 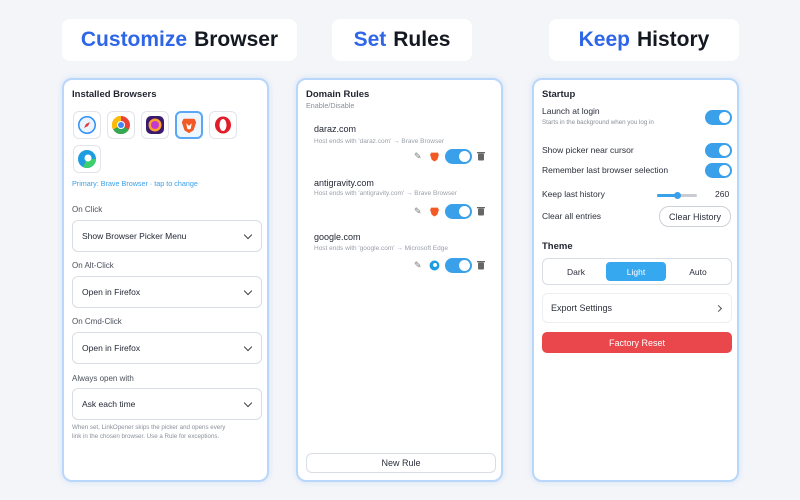 I want to click on chrome-icon, so click(x=120, y=125).